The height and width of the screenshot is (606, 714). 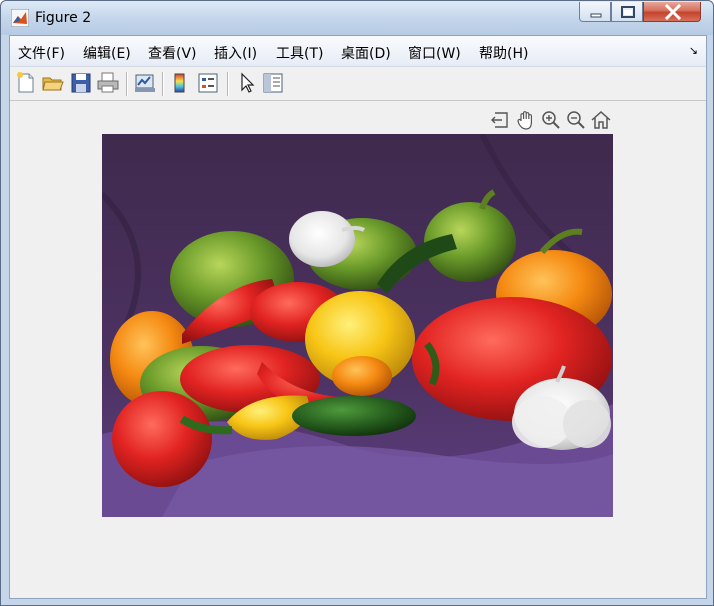 I want to click on pan-hand-icon, so click(x=526, y=120).